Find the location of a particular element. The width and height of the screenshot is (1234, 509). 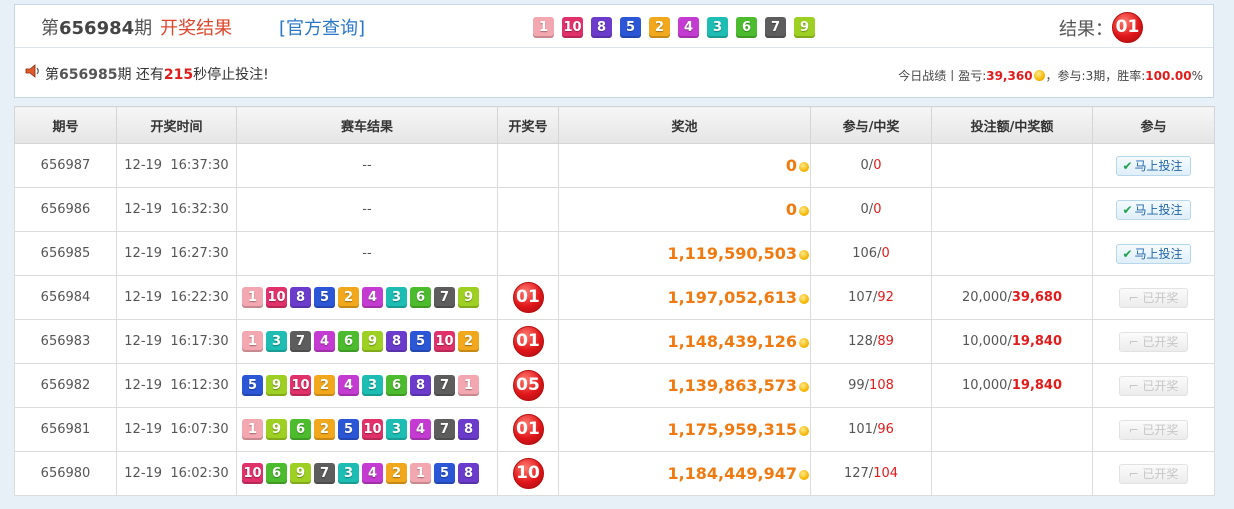

time-cell: 12-19 16:22:30 is located at coordinates (176, 297).